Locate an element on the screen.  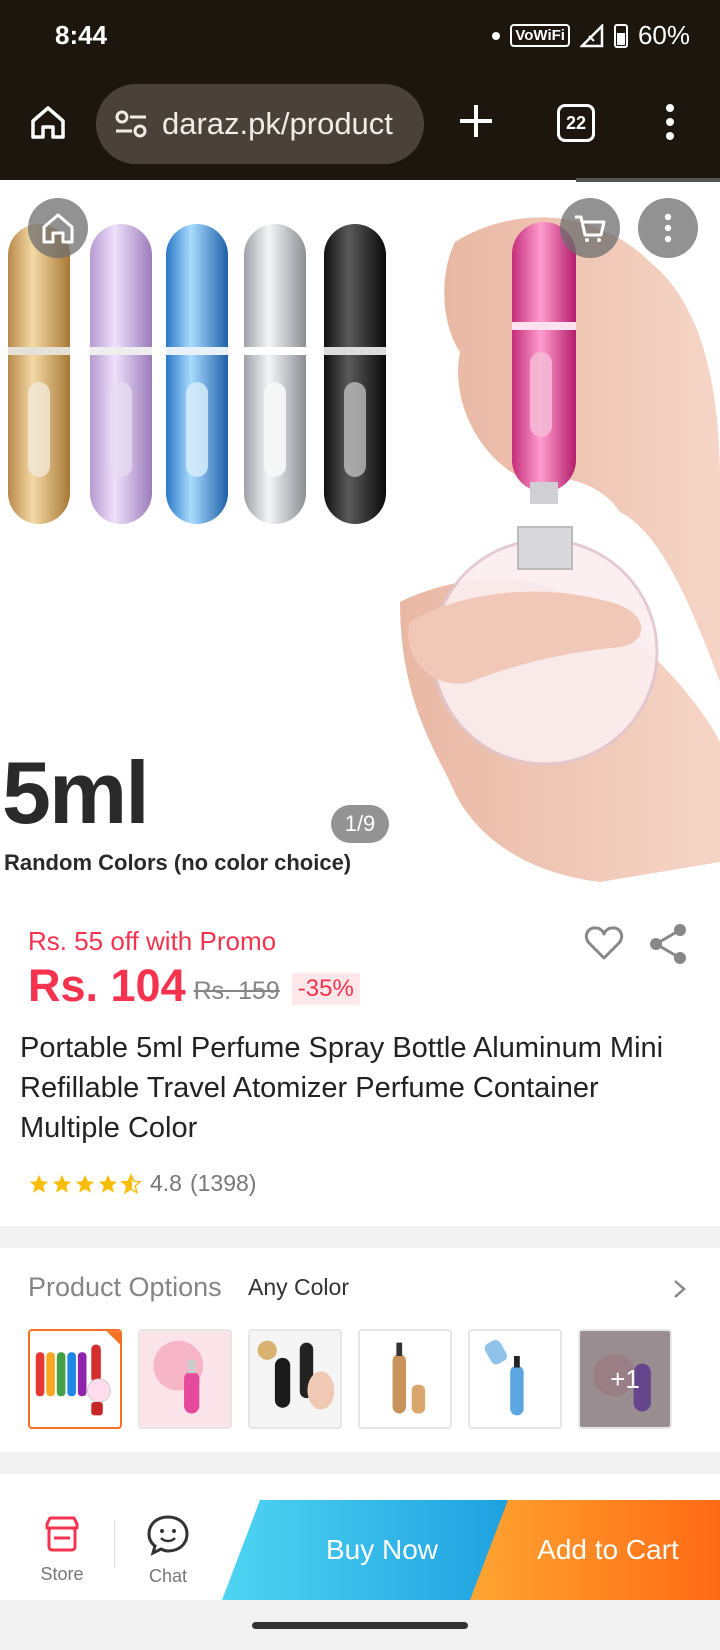
rating-count: (1398) is located at coordinates (223, 1183).